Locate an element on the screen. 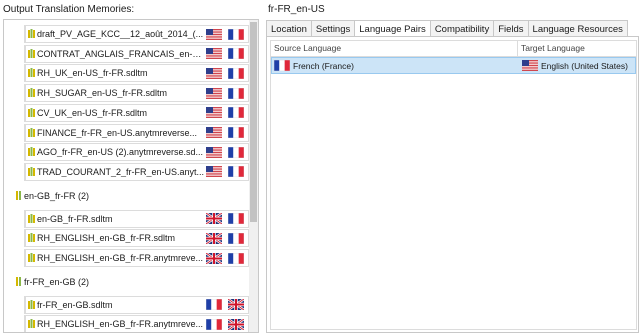 This screenshot has height=336, width=640. tm-name: en-GB_fr-FR.sdltm is located at coordinates (75, 218).